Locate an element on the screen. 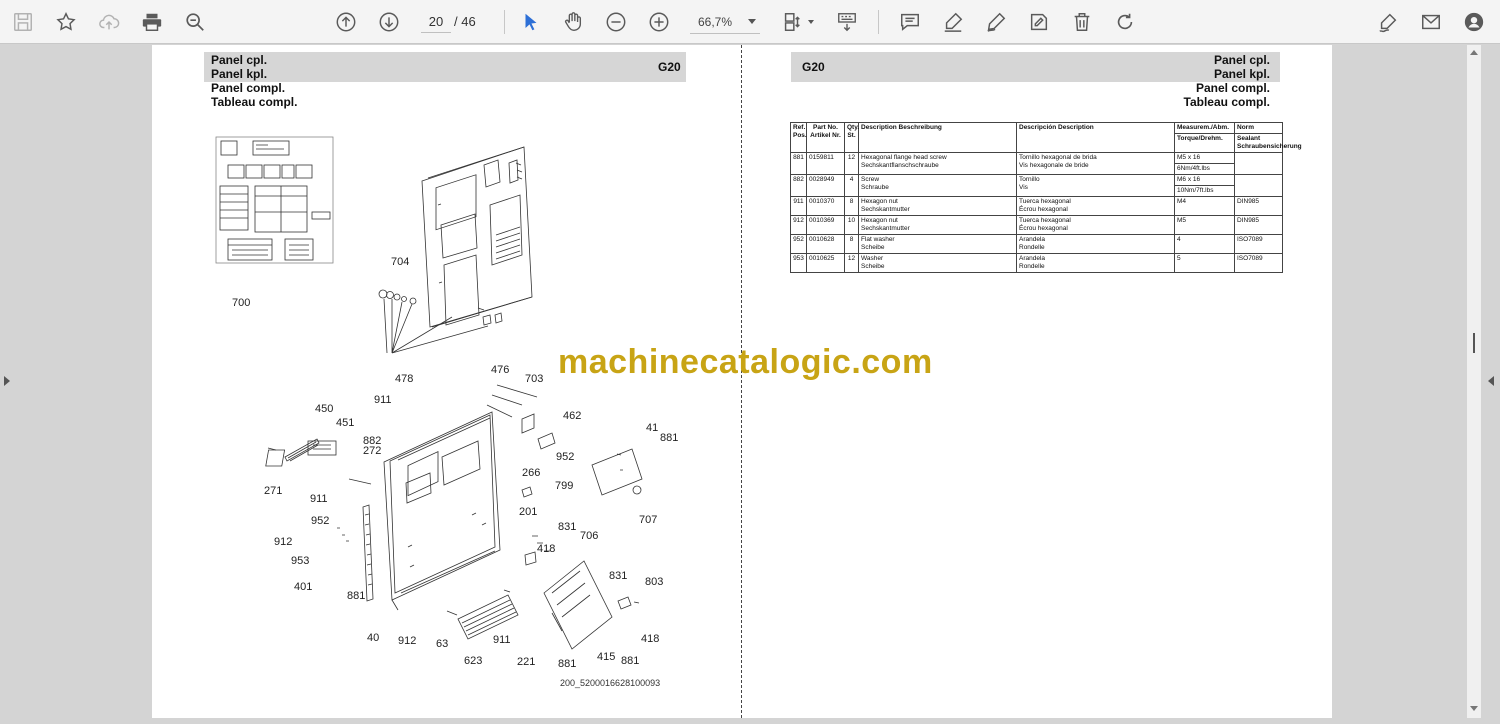 This screenshot has width=1500, height=724. col-header-sealant: Sealant Schraubensicherung is located at coordinates (1268, 143).